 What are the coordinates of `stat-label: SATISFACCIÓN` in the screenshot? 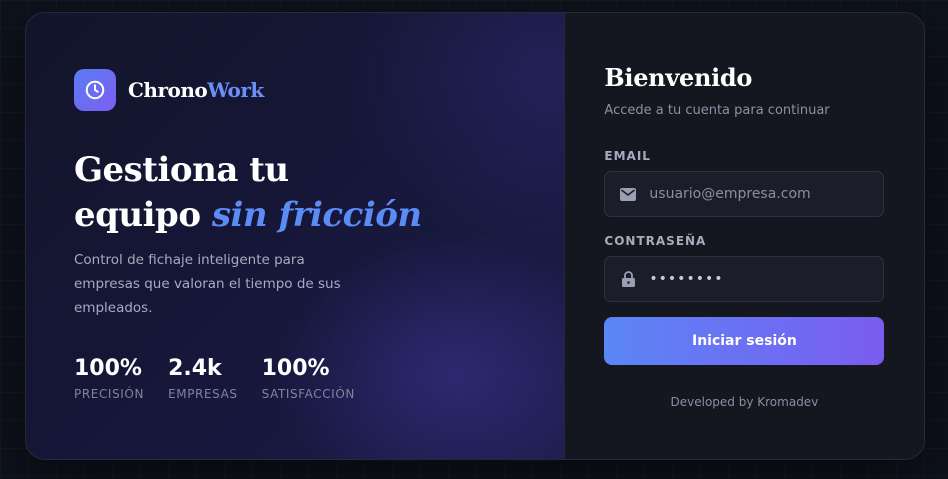 It's located at (308, 394).